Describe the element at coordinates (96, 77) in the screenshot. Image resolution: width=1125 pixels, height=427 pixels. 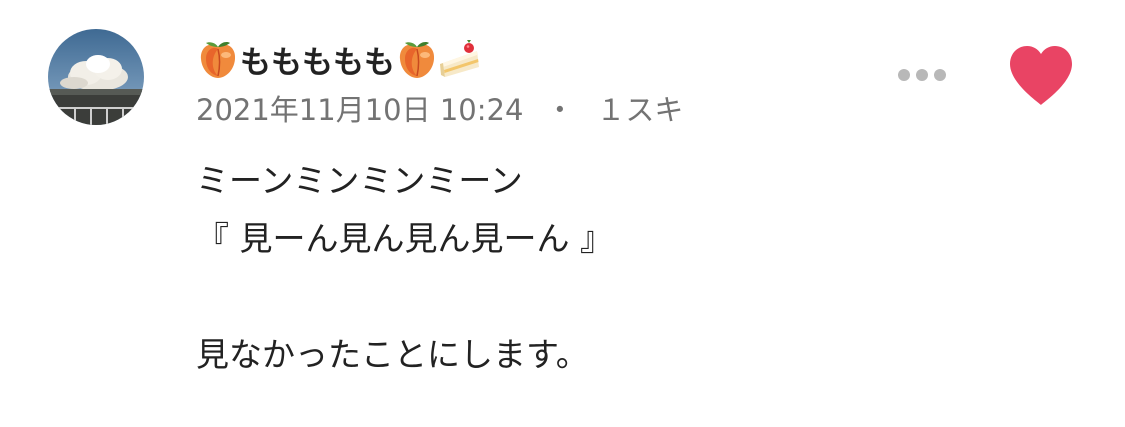
I see `avatar` at that location.